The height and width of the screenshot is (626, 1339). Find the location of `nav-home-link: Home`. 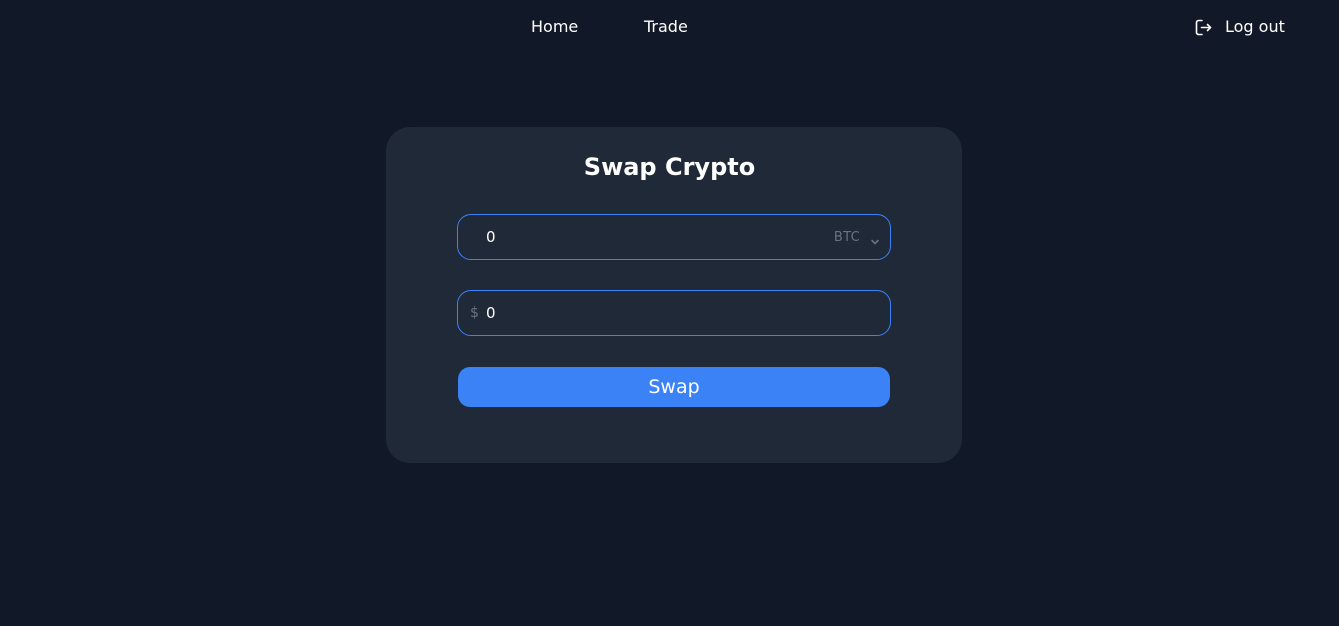

nav-home-link: Home is located at coordinates (554, 27).